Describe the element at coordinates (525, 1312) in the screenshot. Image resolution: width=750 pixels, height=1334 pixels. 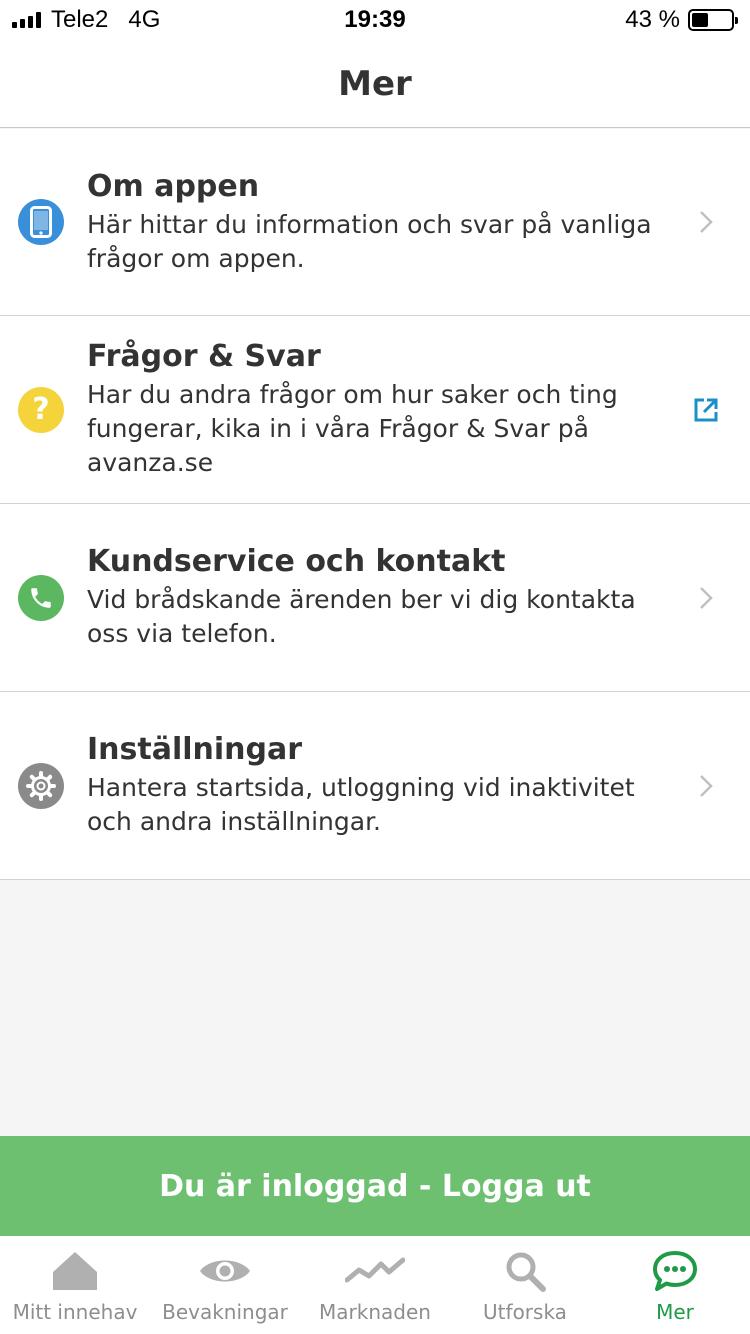
I see `tab-label: Utforska` at that location.